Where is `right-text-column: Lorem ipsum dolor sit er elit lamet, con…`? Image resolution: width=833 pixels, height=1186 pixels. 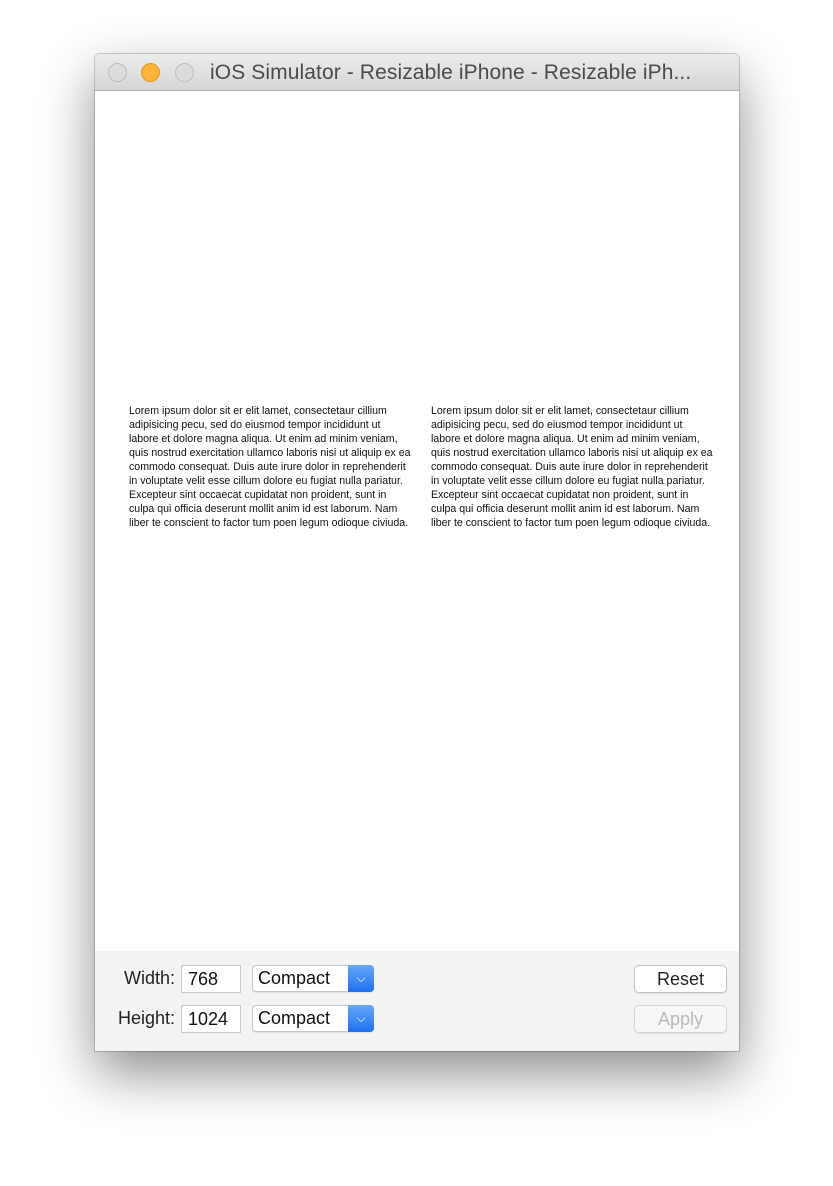
right-text-column: Lorem ipsum dolor sit er elit lamet, con… is located at coordinates (572, 467).